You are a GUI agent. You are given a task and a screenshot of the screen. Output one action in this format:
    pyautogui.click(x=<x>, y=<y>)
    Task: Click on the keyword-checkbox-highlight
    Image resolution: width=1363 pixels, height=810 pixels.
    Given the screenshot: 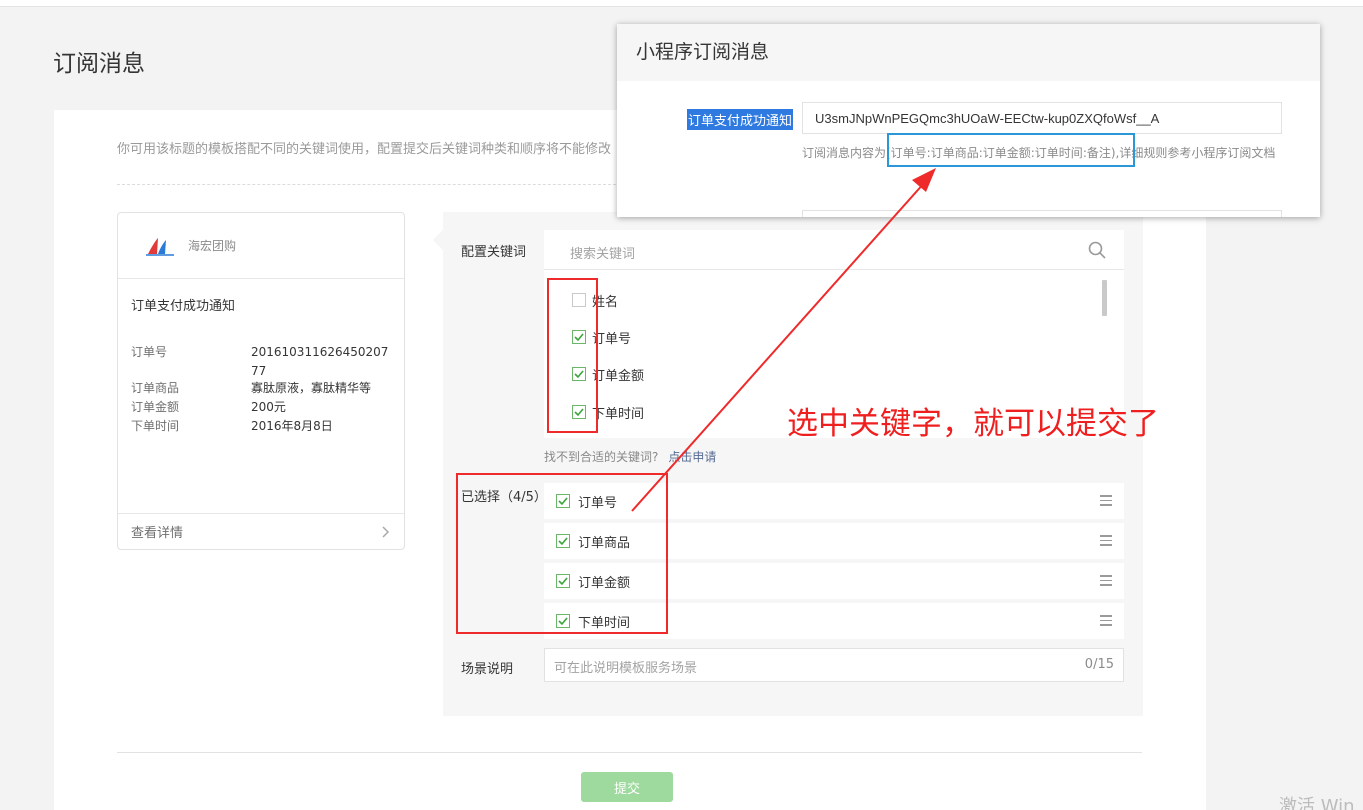 What is the action you would take?
    pyautogui.click(x=572, y=355)
    